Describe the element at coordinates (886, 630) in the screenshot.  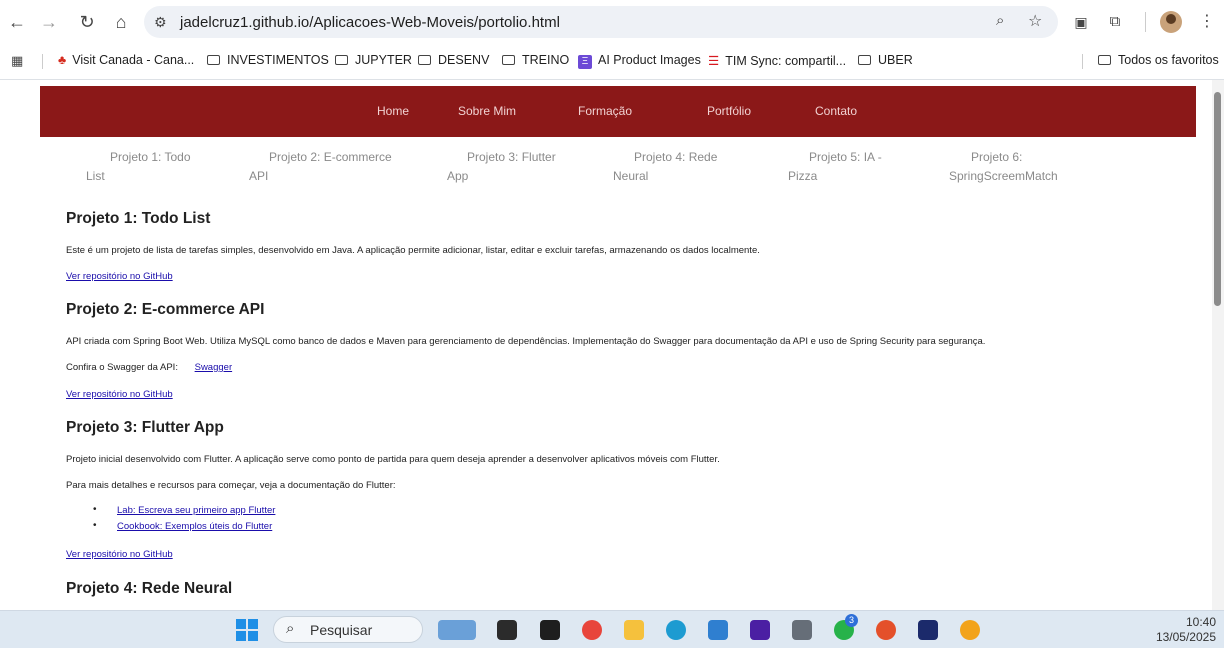
I see `wps-office-icon` at that location.